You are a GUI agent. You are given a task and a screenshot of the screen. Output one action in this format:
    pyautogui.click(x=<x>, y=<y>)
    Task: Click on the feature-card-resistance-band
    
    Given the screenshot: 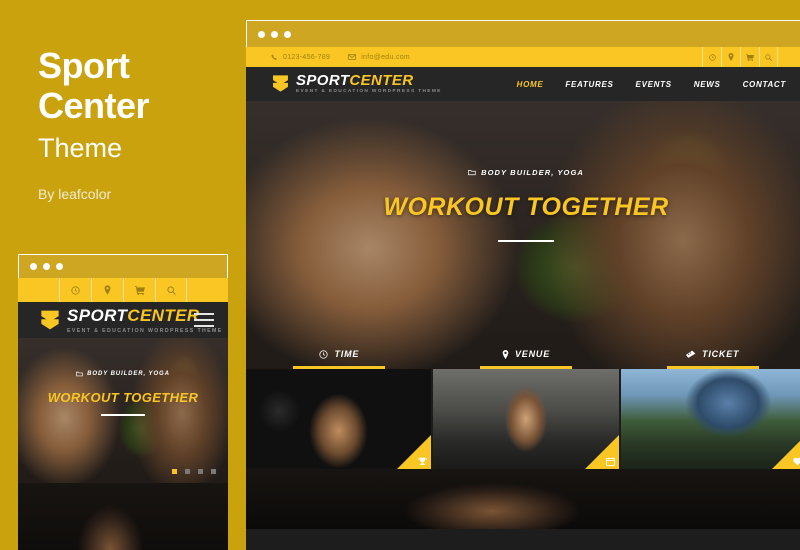 What is the action you would take?
    pyautogui.click(x=527, y=419)
    